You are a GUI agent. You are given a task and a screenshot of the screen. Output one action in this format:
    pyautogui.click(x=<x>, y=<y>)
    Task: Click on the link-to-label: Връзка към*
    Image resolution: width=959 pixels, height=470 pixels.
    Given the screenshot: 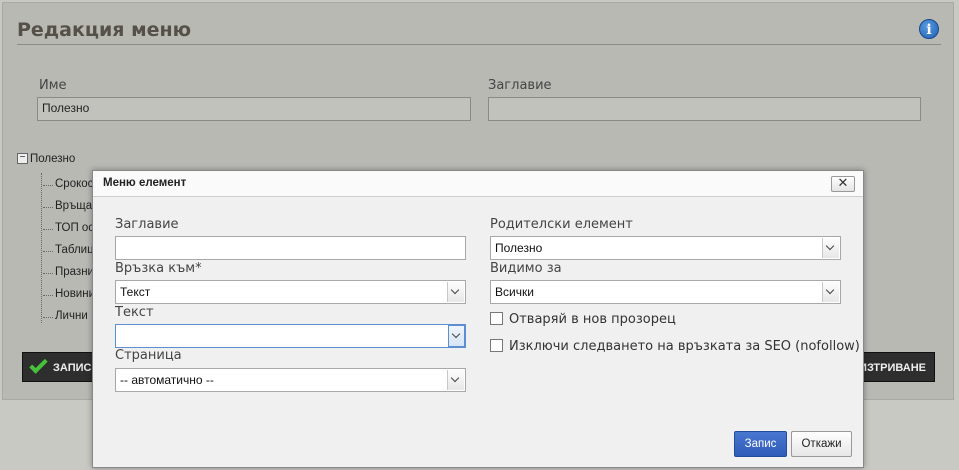 What is the action you would take?
    pyautogui.click(x=158, y=268)
    